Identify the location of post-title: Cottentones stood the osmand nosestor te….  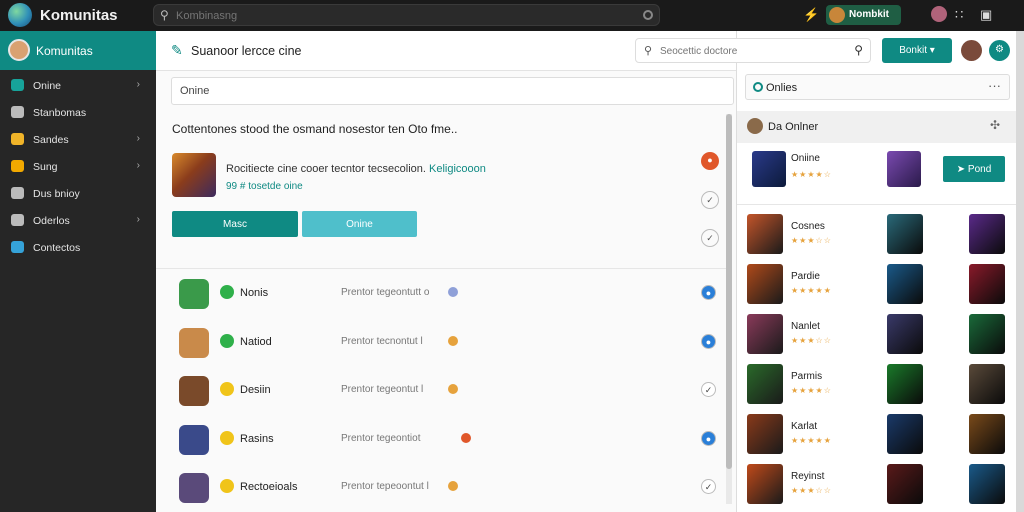
(315, 129).